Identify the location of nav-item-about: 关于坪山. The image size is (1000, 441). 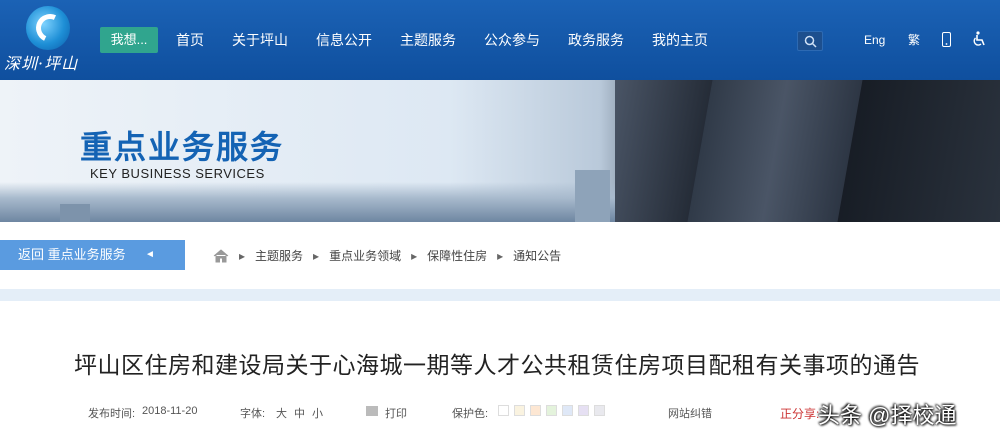
(260, 40).